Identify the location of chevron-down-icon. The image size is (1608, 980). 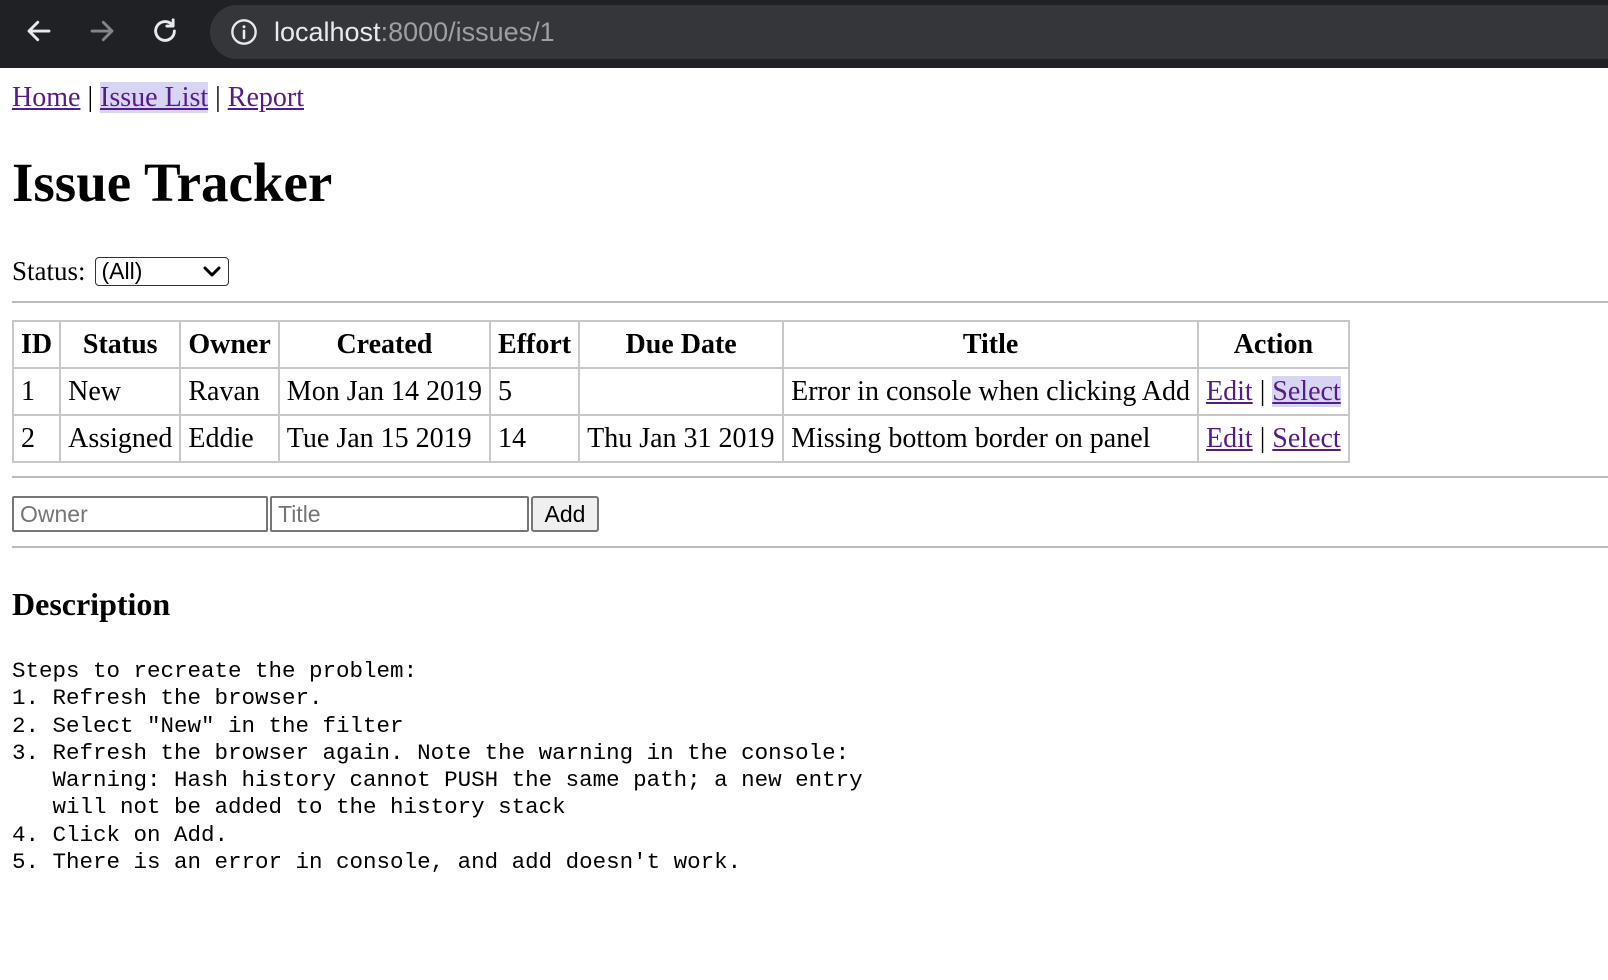
(212, 271).